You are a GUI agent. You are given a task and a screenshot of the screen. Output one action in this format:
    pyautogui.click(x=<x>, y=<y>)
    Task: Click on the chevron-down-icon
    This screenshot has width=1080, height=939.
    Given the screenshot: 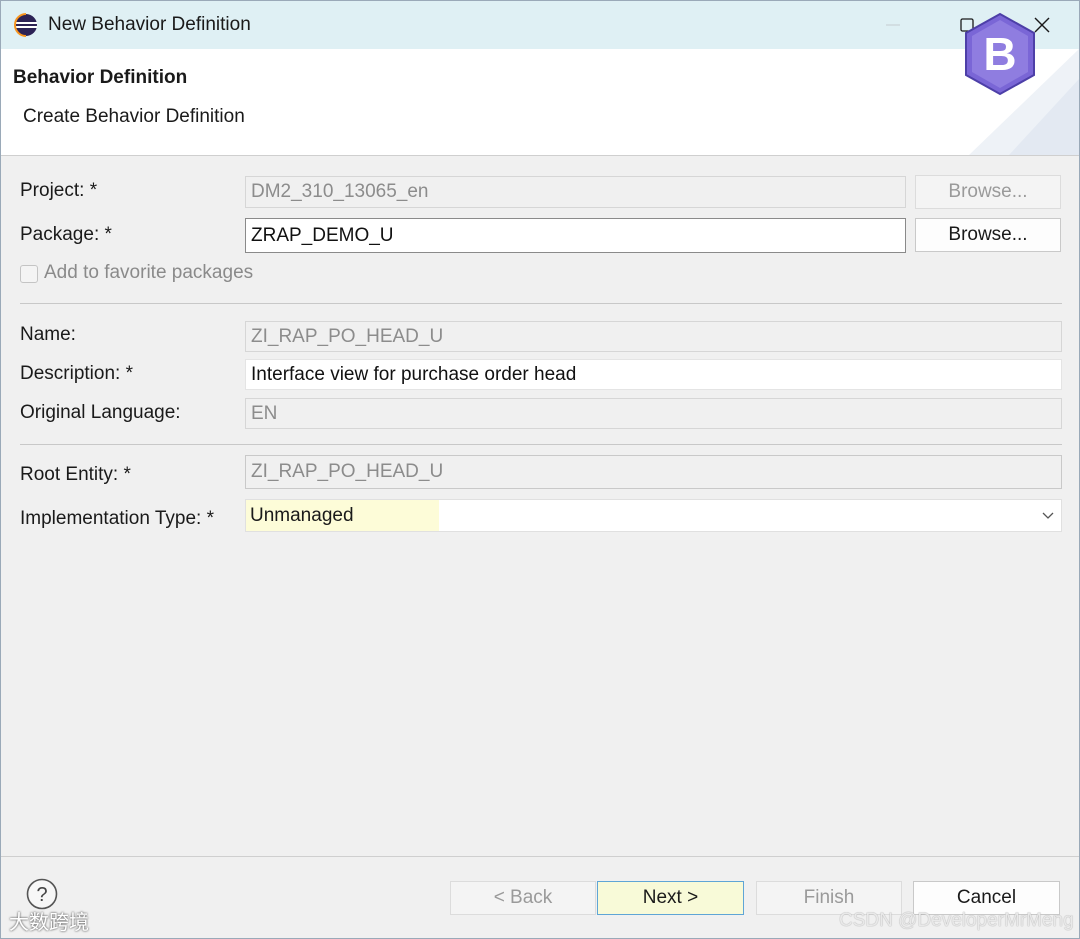 What is the action you would take?
    pyautogui.click(x=1048, y=515)
    